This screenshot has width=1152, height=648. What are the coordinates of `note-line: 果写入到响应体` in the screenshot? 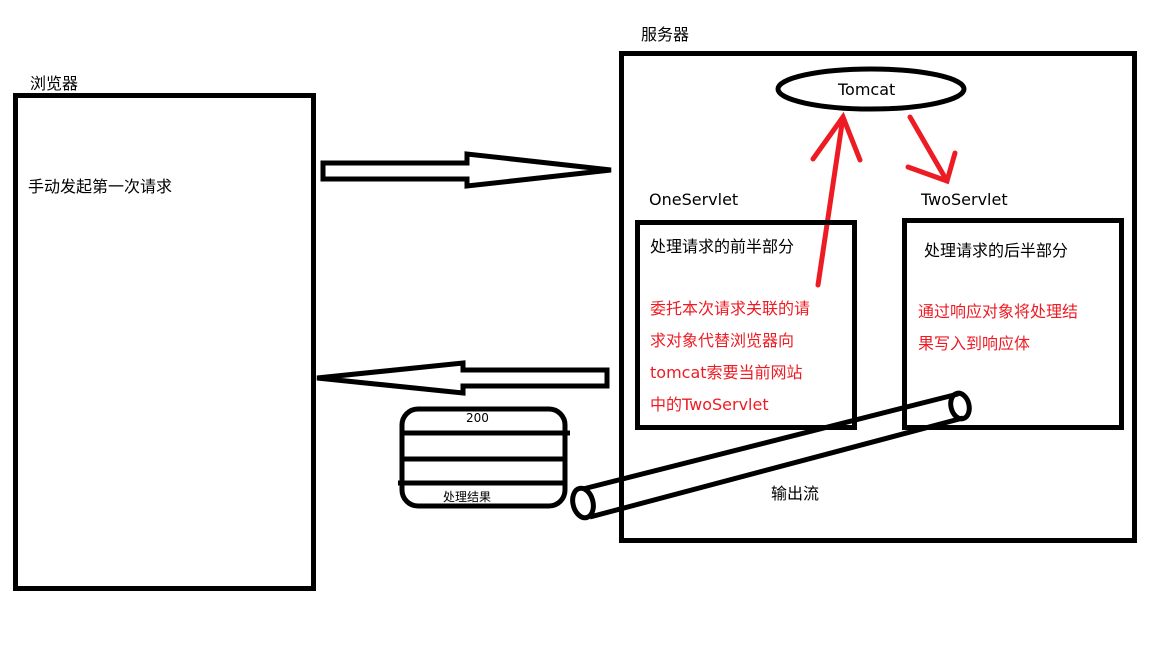 It's located at (974, 343).